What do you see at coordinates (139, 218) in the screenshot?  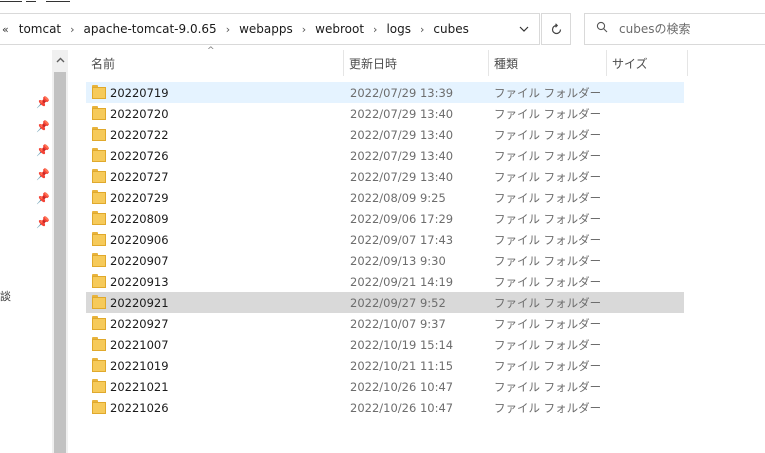 I see `file-name: 20220809` at bounding box center [139, 218].